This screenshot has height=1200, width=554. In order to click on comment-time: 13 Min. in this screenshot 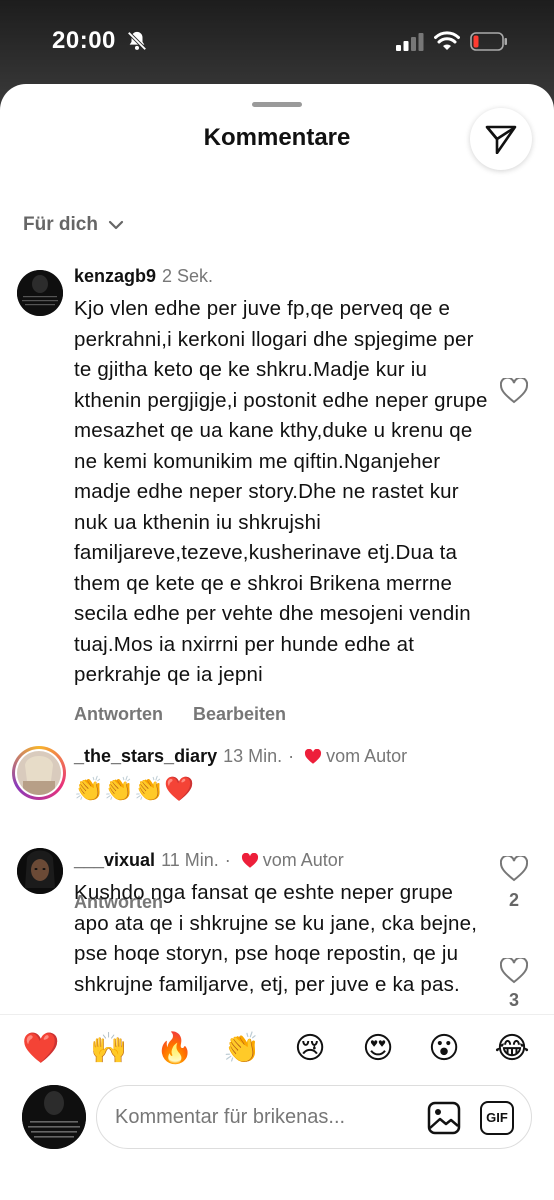, I will do `click(253, 756)`.